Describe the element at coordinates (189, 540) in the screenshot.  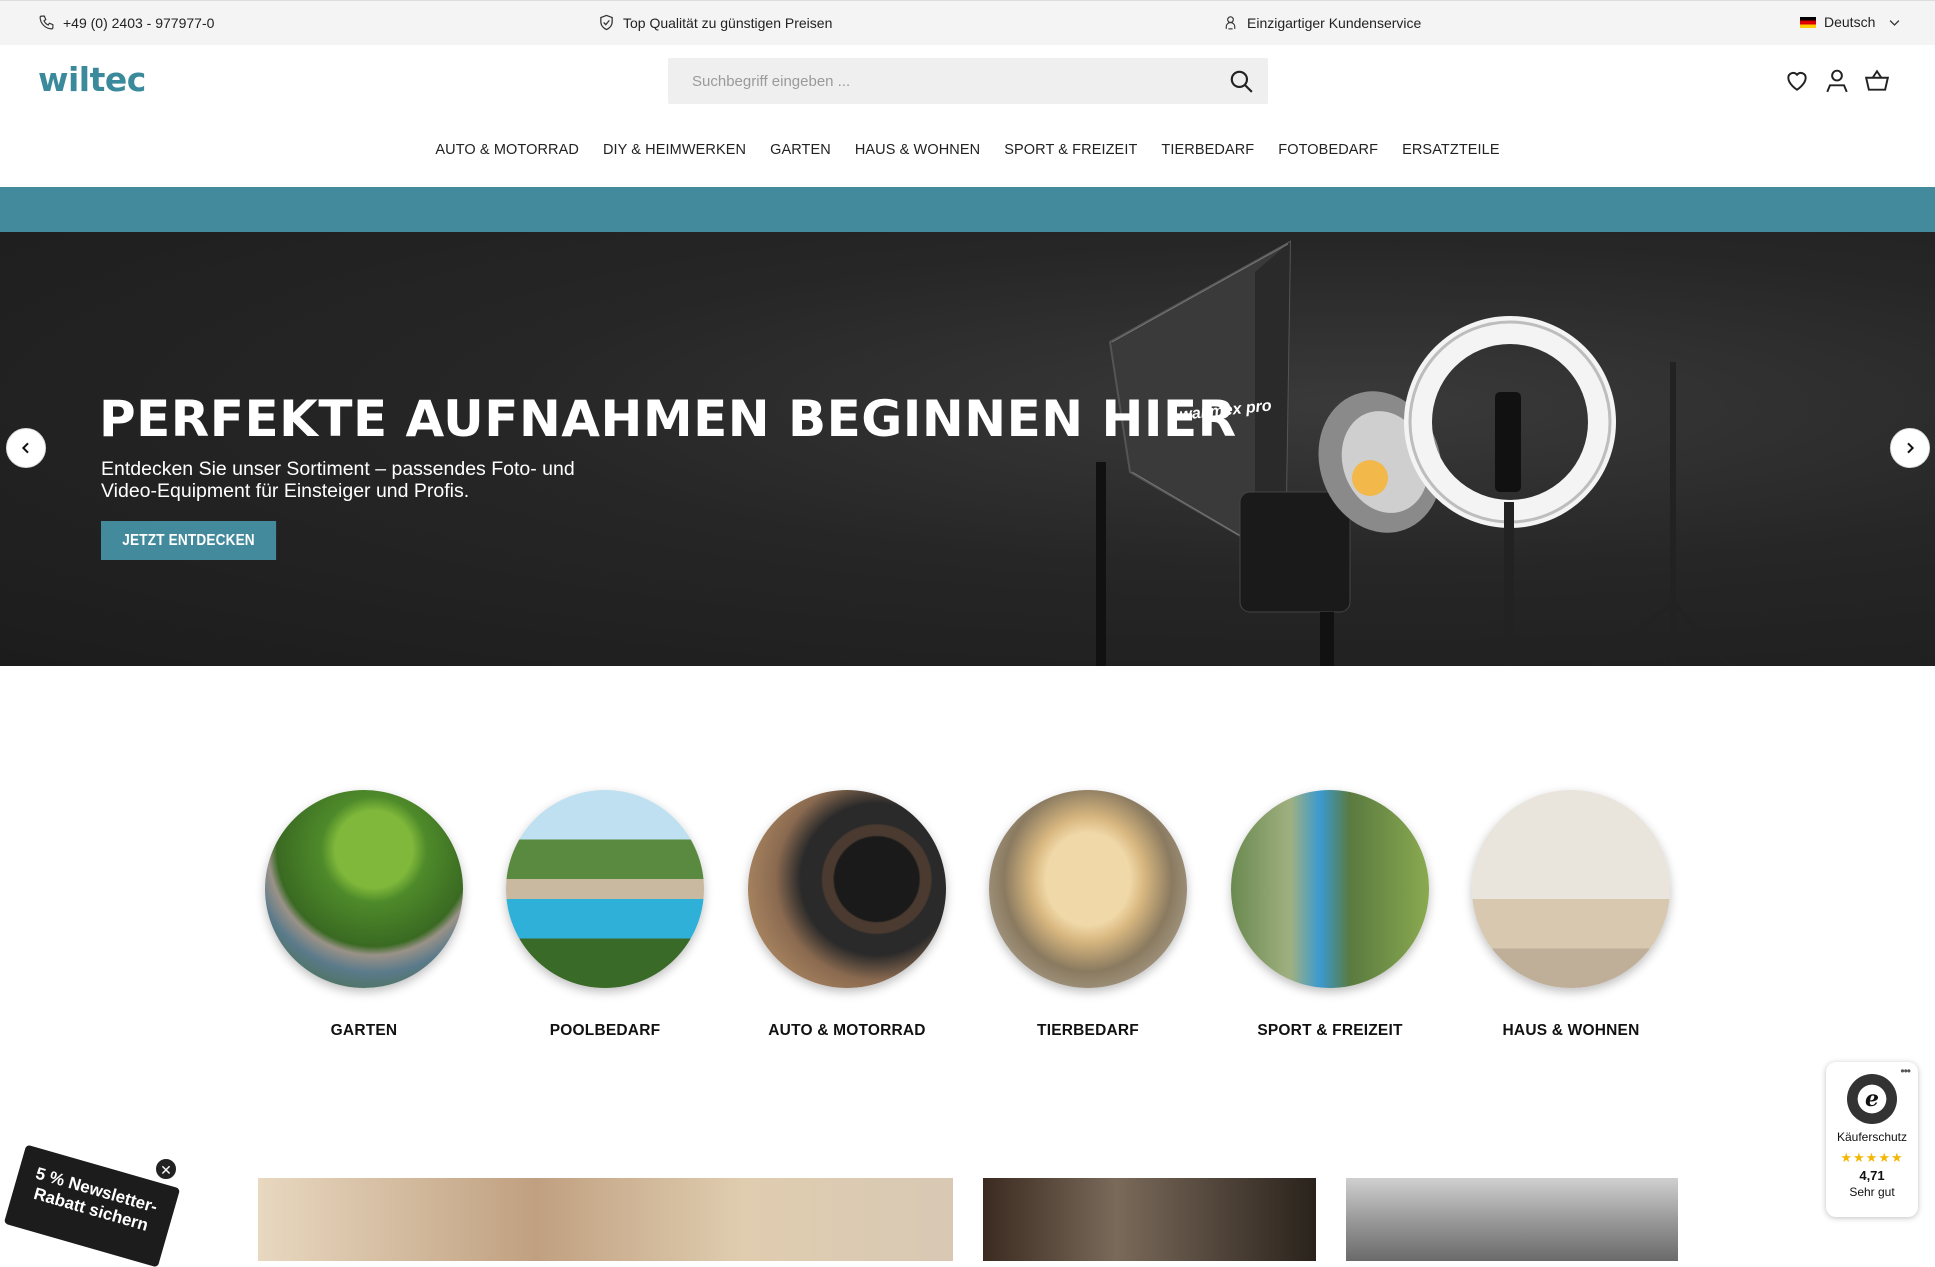
I see `hero-cta-button: JETZT ENTDECKEN` at that location.